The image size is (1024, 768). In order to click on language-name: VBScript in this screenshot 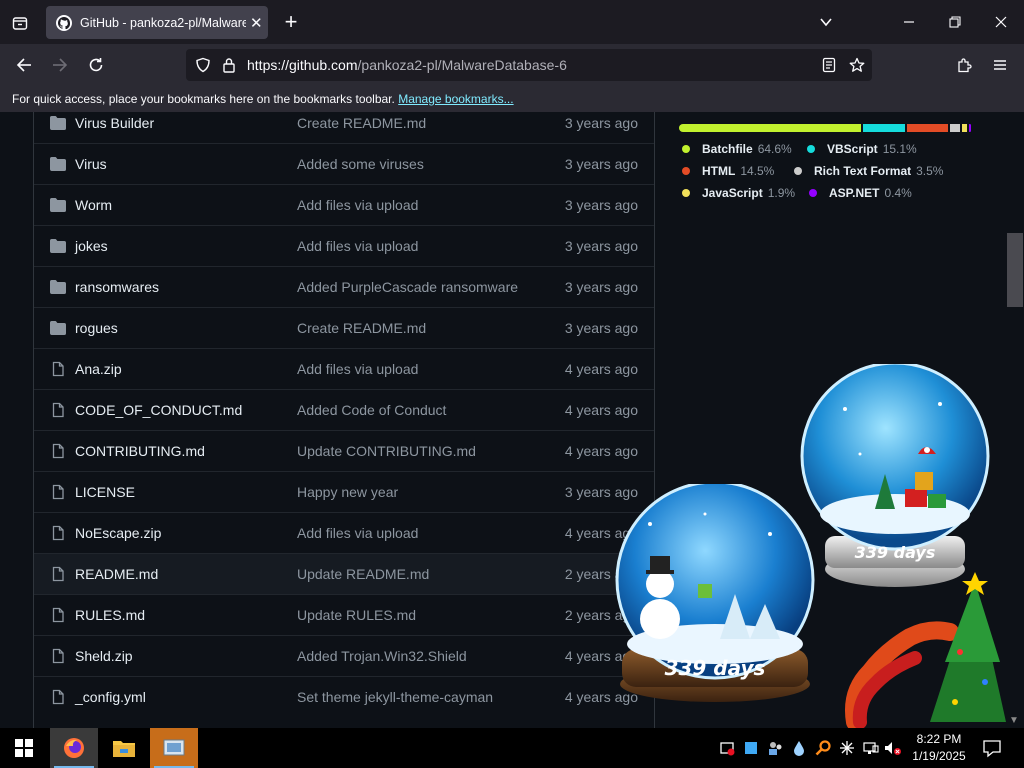, I will do `click(852, 149)`.